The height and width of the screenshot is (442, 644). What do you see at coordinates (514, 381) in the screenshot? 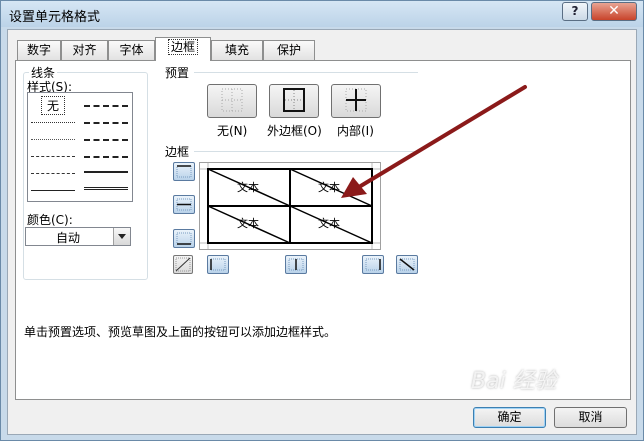
I see `watermark-logo: Bai 经验` at bounding box center [514, 381].